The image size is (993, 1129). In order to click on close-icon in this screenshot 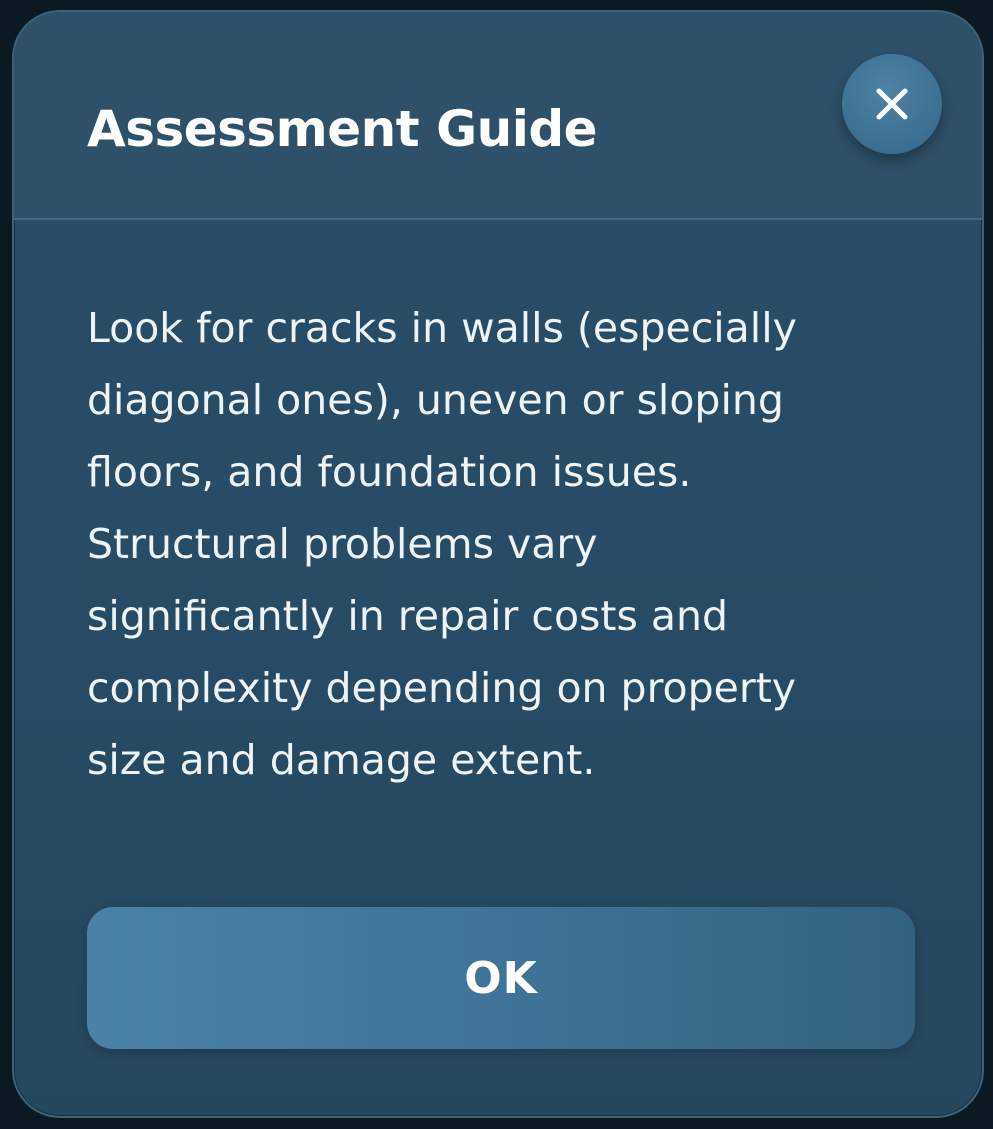, I will do `click(892, 104)`.